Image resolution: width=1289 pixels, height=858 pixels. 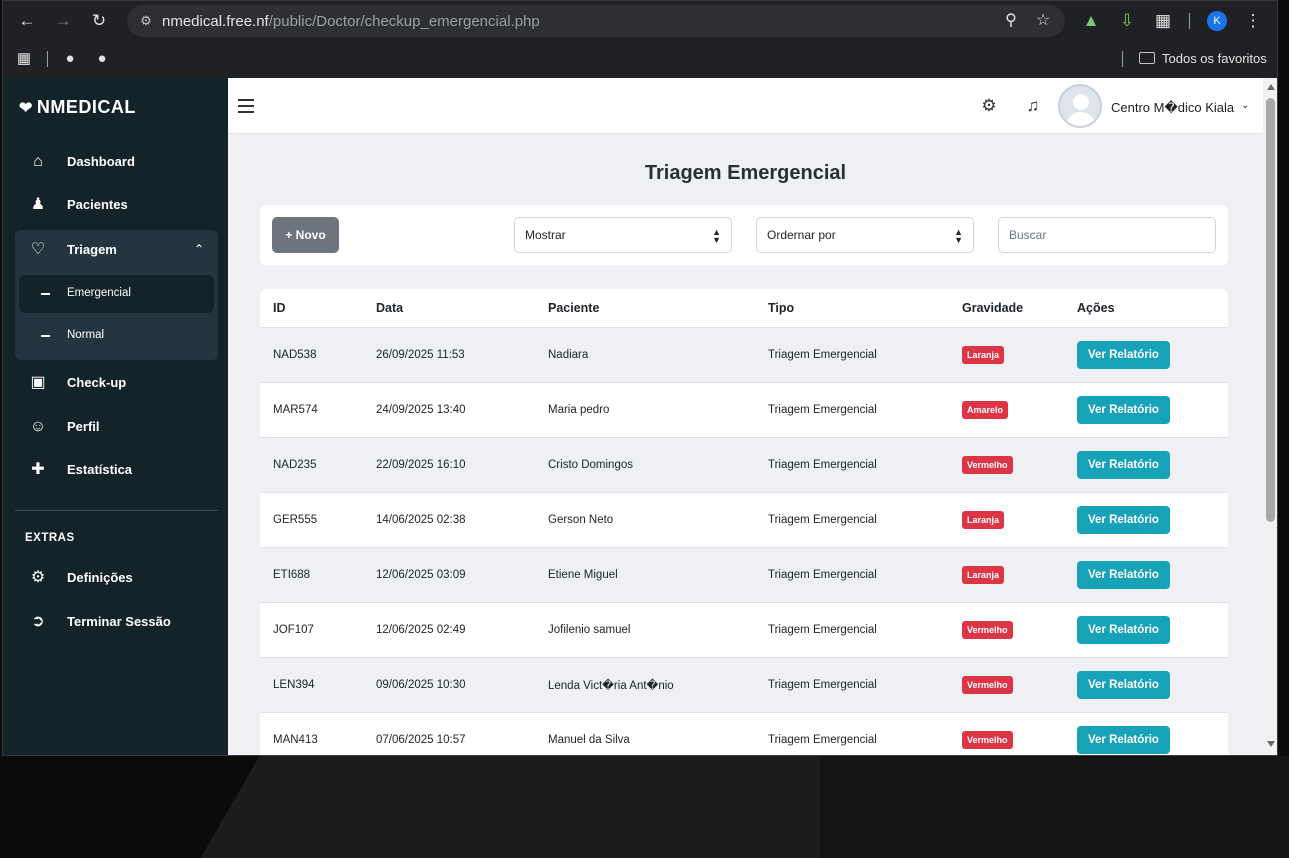 What do you see at coordinates (1091, 21) in the screenshot?
I see `extension-android-icon: ▲` at bounding box center [1091, 21].